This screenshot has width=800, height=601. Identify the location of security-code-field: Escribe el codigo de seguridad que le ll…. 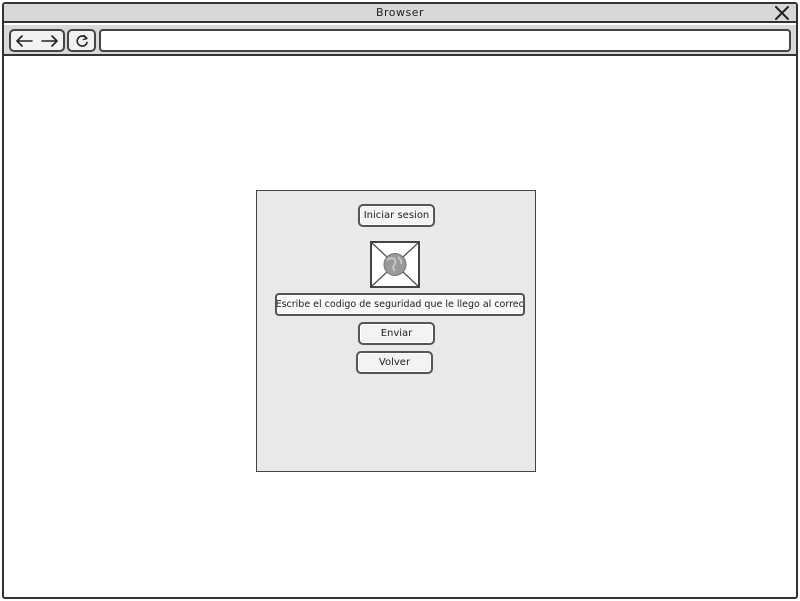
(400, 304).